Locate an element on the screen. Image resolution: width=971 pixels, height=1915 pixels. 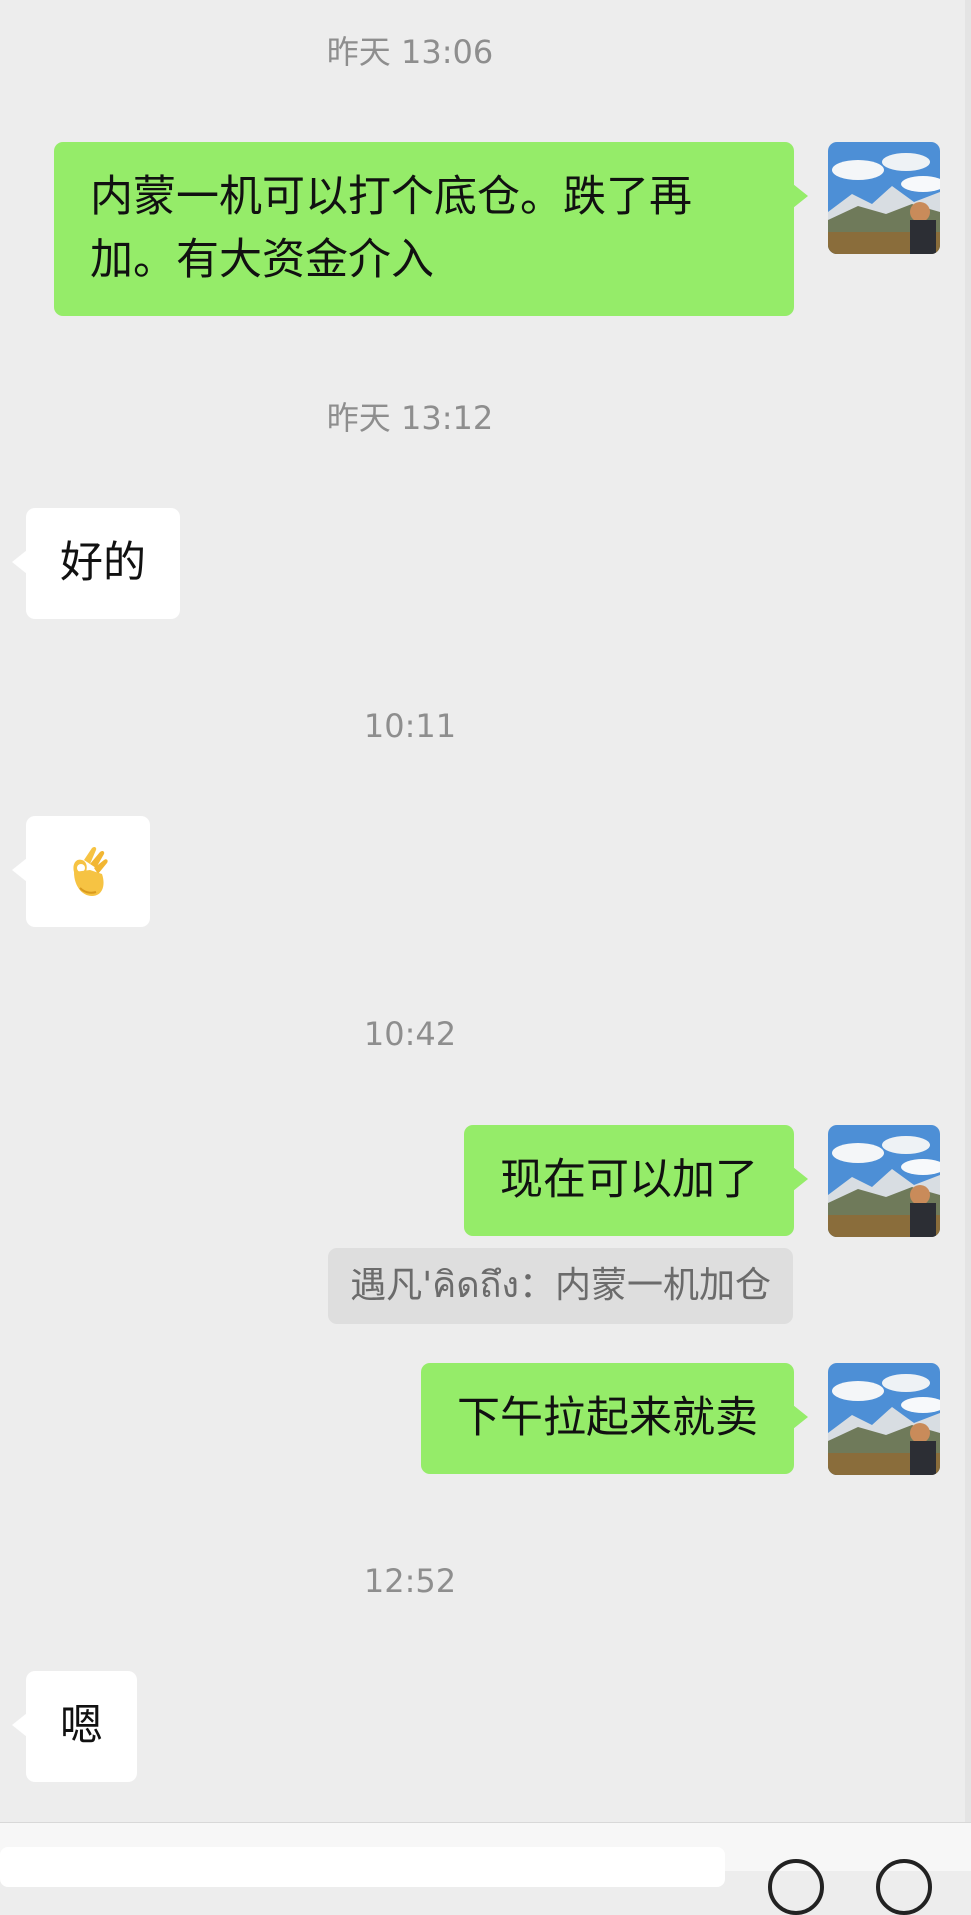
chat-input-bar is located at coordinates (485, 1868).